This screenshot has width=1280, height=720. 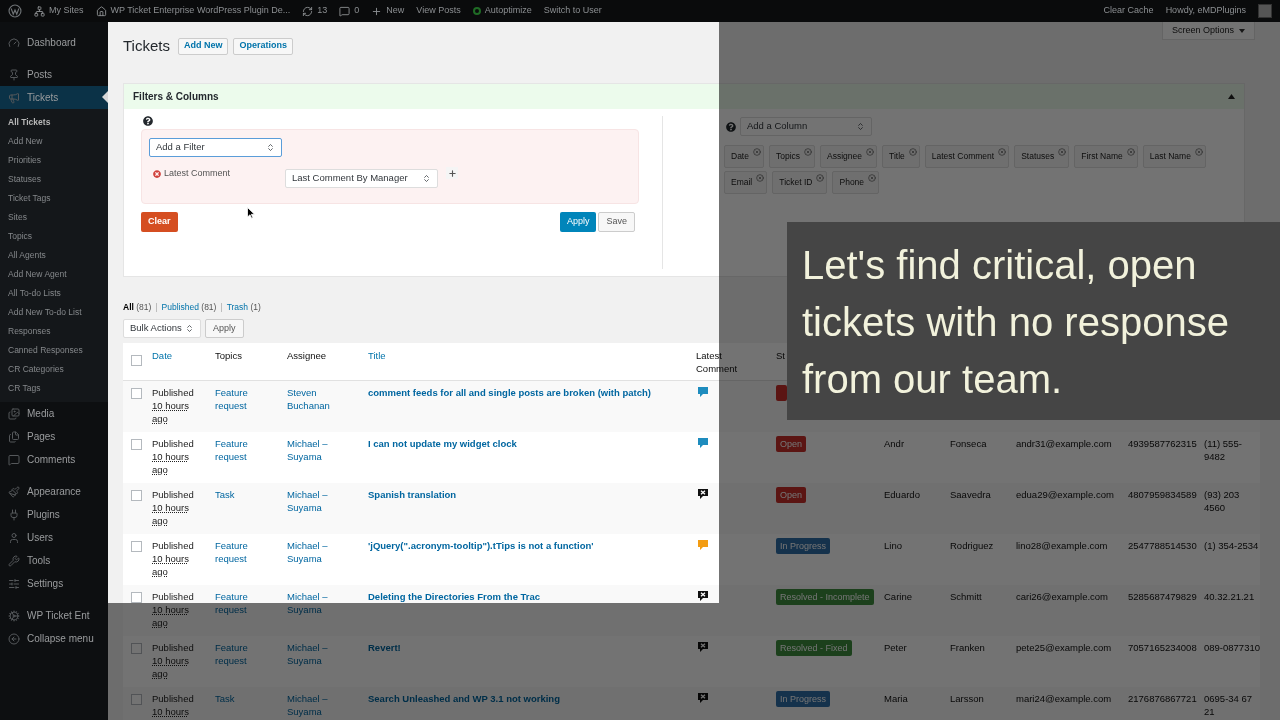 What do you see at coordinates (54, 459) in the screenshot?
I see `sidebar-item: Comments` at bounding box center [54, 459].